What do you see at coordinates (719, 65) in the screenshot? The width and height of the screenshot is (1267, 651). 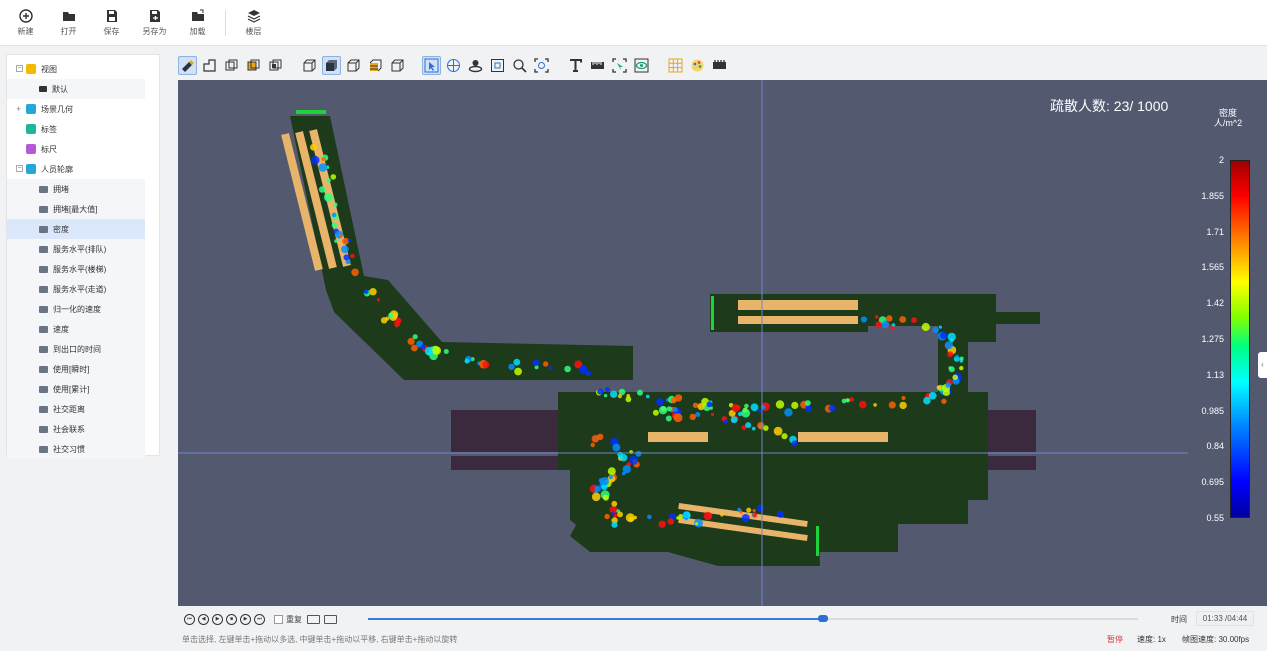 I see `film-button` at bounding box center [719, 65].